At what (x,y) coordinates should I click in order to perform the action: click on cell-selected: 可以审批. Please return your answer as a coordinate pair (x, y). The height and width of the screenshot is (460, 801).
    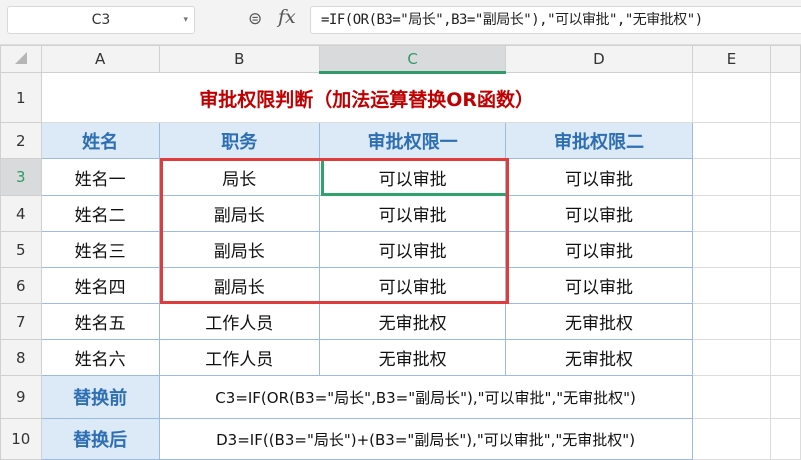
    Looking at the image, I should click on (412, 177).